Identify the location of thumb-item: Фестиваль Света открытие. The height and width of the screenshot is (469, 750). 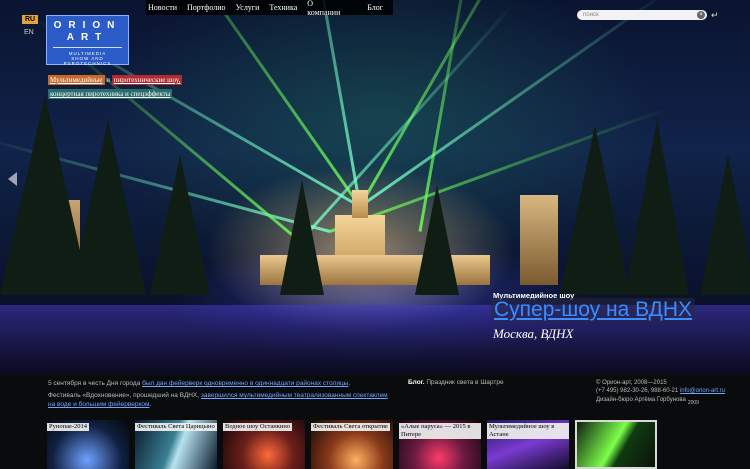
(352, 444).